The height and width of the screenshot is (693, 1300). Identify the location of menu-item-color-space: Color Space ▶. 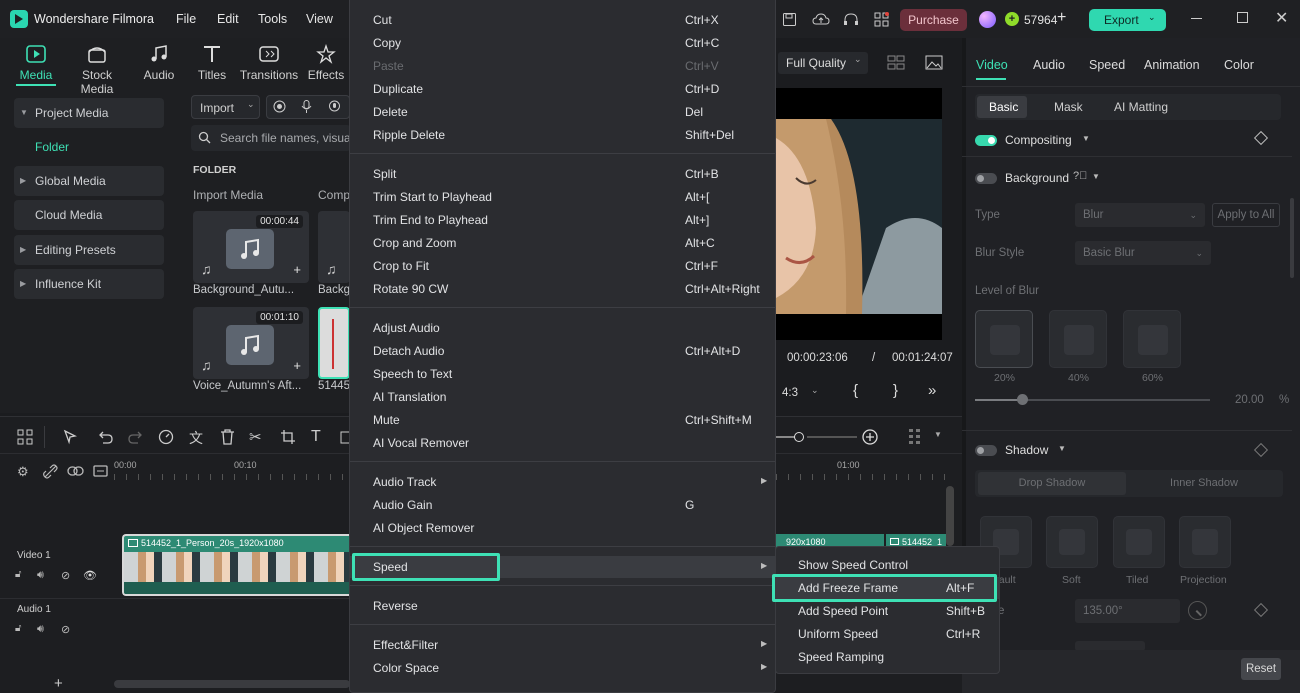
(562, 668).